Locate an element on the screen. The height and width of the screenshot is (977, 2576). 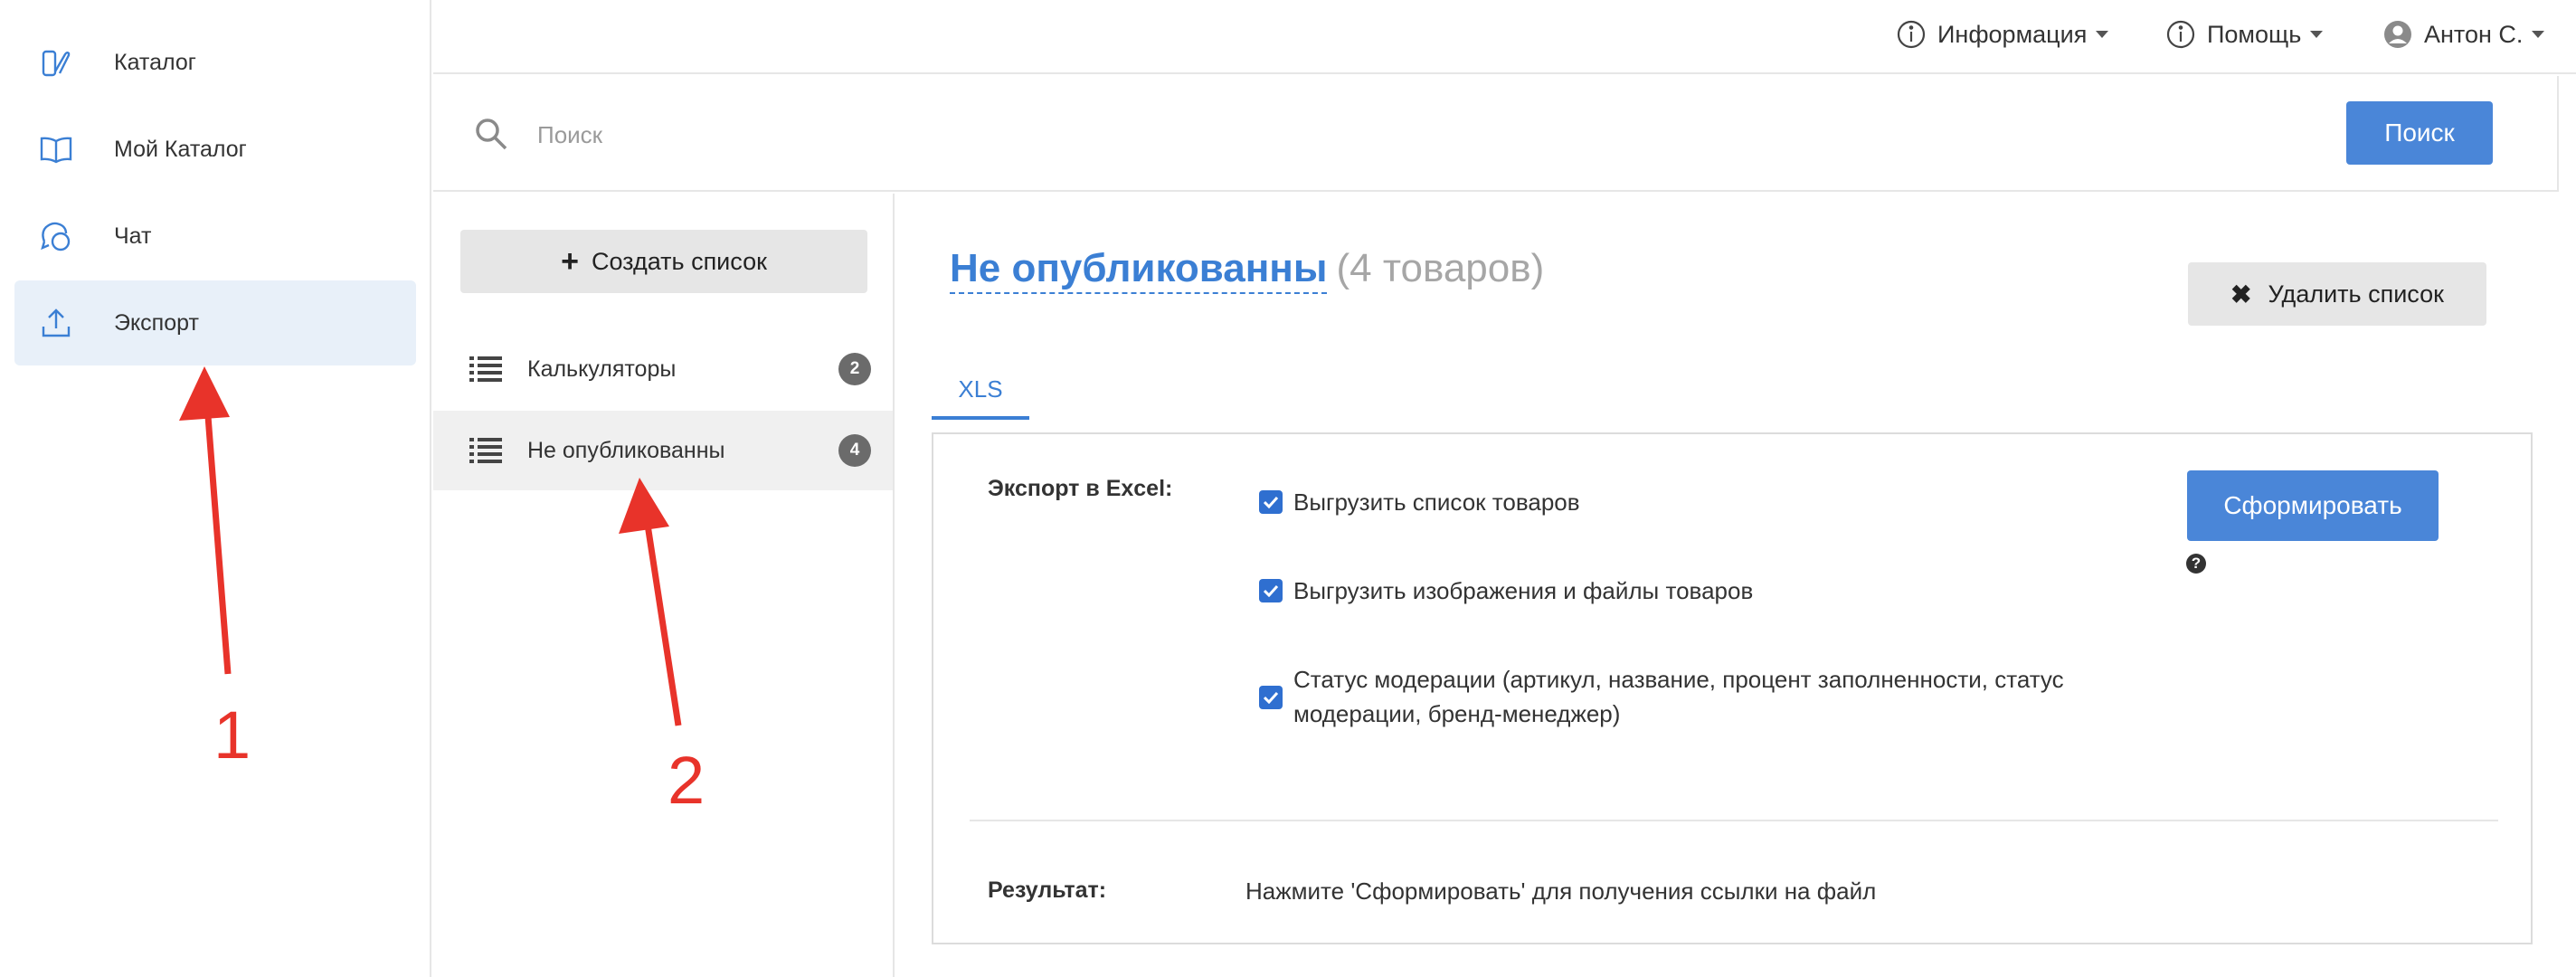
annotation-number-1: 1 is located at coordinates (232, 735).